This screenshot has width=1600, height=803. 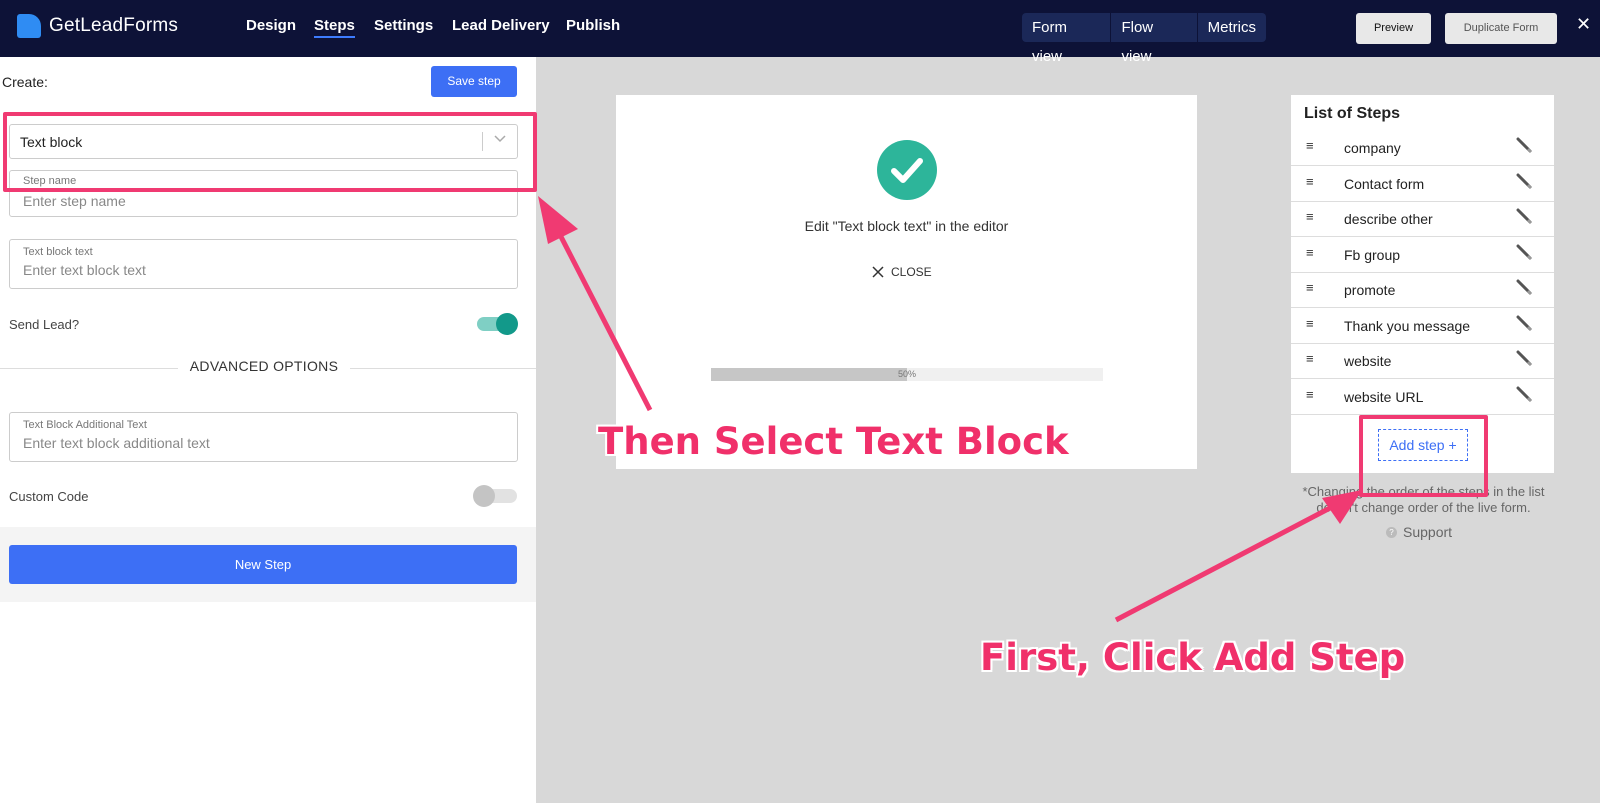 What do you see at coordinates (558, 220) in the screenshot?
I see `arrow-head` at bounding box center [558, 220].